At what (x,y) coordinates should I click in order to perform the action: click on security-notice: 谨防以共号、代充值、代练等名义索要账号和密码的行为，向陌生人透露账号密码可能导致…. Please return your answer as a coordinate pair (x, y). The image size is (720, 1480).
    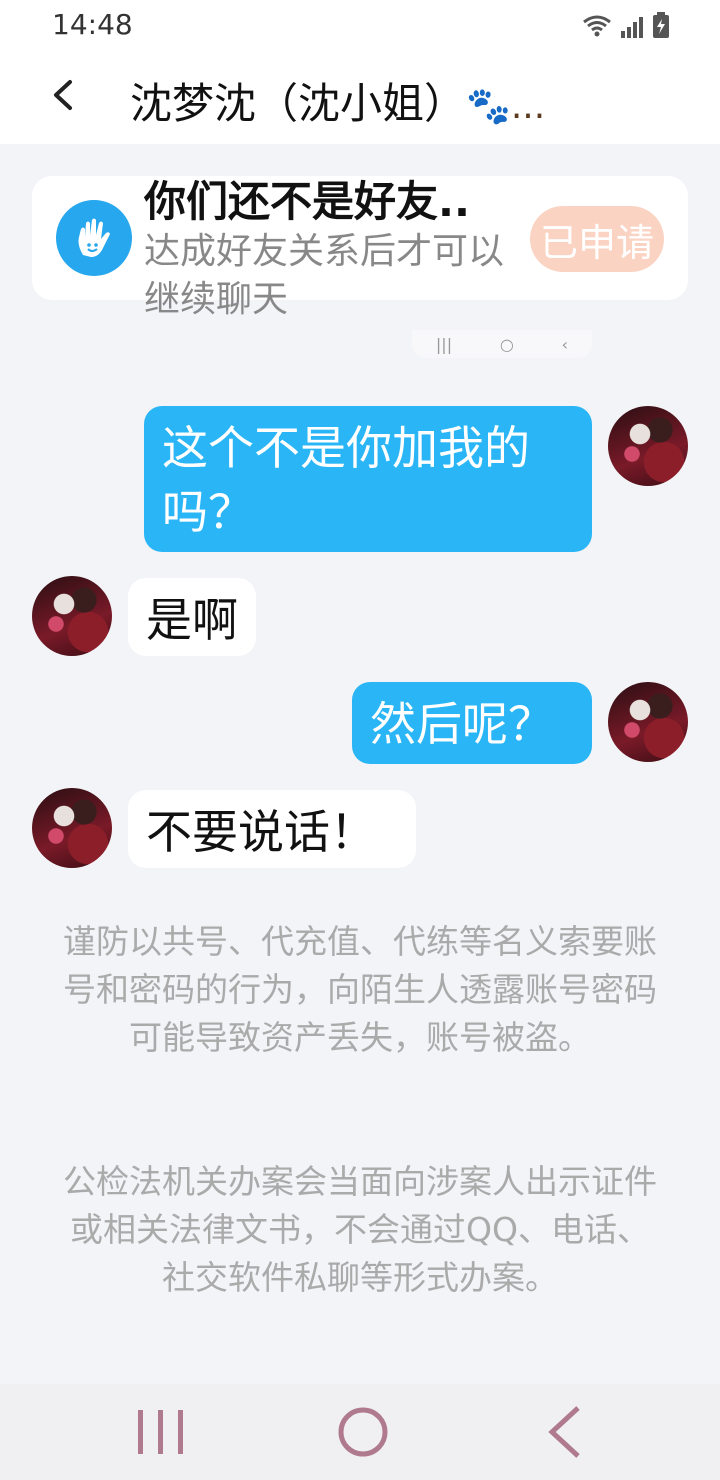
    Looking at the image, I should click on (360, 989).